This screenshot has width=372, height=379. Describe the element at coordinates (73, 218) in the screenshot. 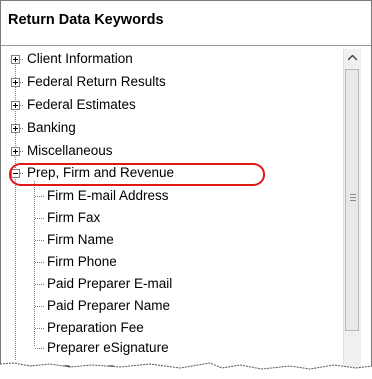

I see `tree-item-firm-fax: Firm Fax` at that location.